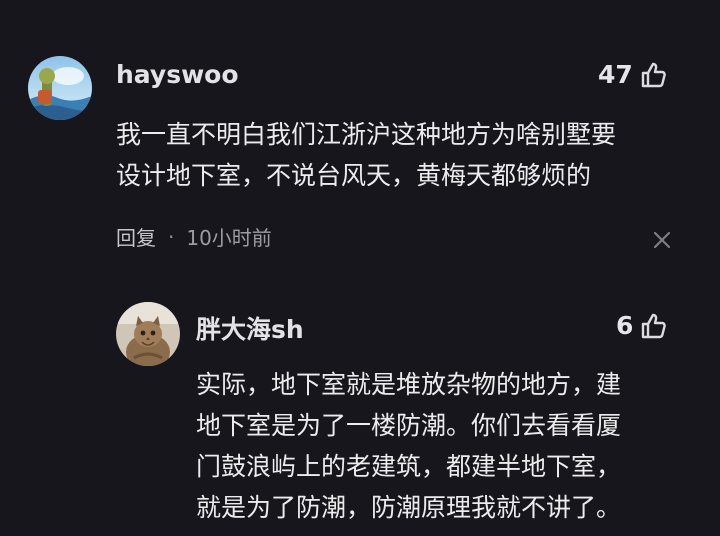  Describe the element at coordinates (354, 175) in the screenshot. I see `comment-text-line: 设计地下室，不说台风天，黄梅天都够烦的` at that location.